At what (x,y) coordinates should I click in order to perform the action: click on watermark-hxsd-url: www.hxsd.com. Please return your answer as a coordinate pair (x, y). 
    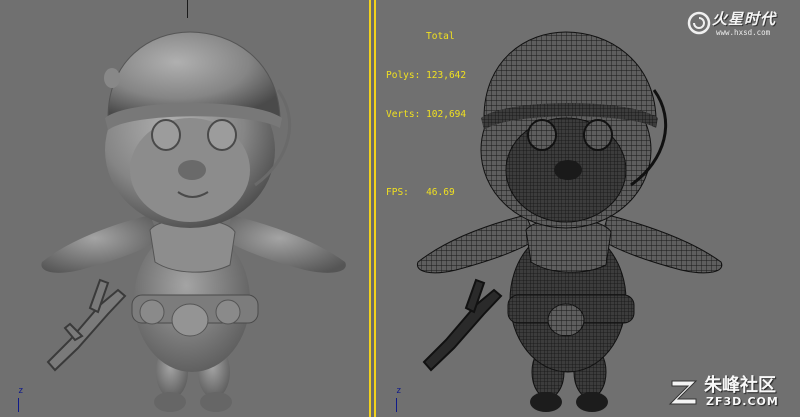
    Looking at the image, I should click on (743, 32).